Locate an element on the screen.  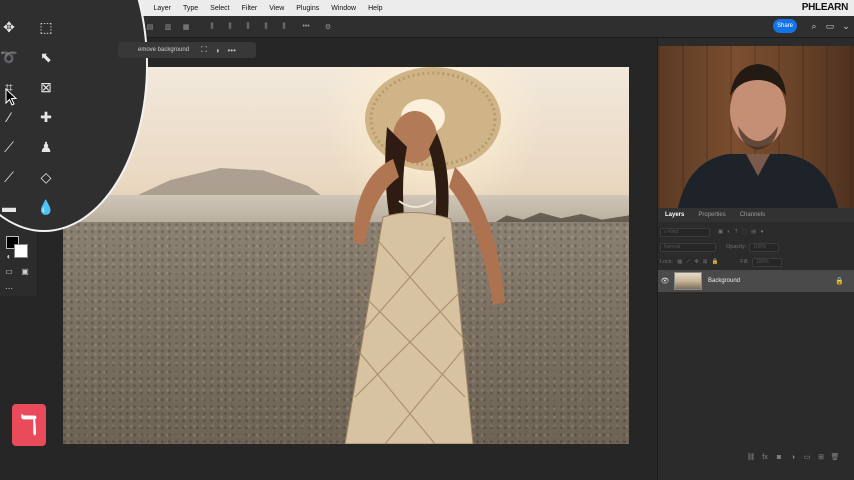
blend-mode-value: Normal is located at coordinates (672, 247).